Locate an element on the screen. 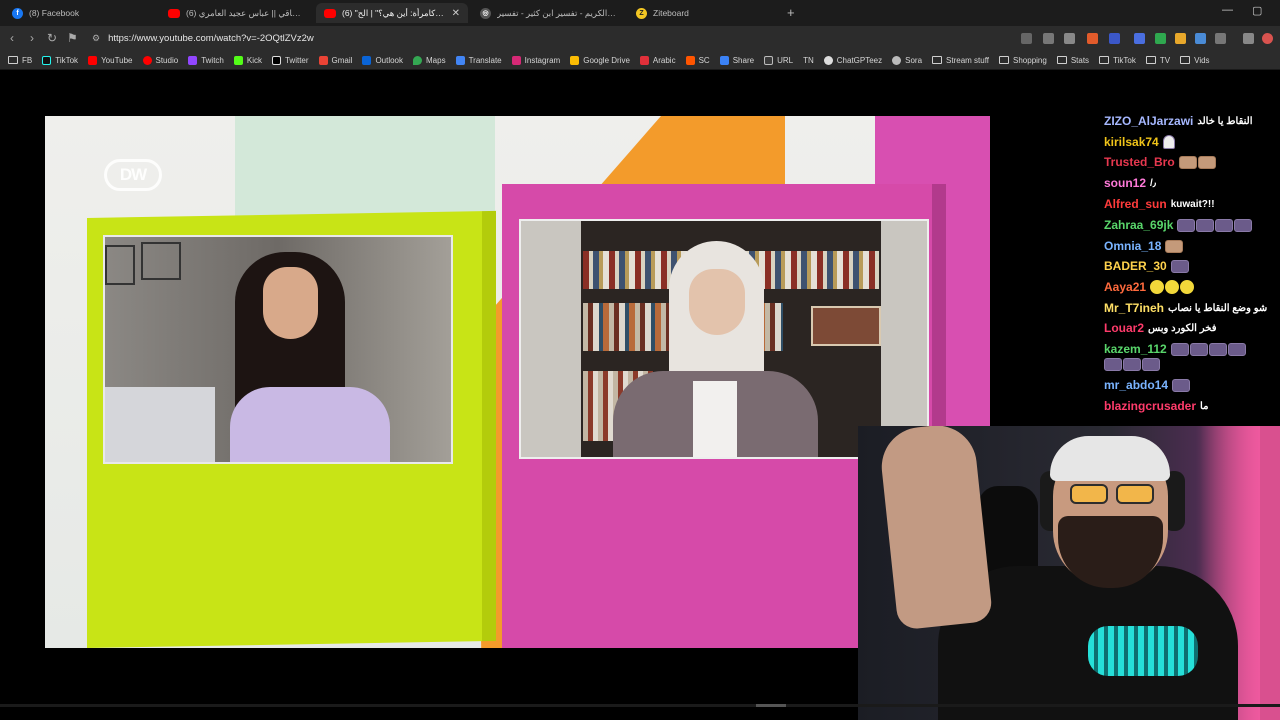 This screenshot has height=720, width=1280. bookmark-vids: Vids is located at coordinates (1195, 60).